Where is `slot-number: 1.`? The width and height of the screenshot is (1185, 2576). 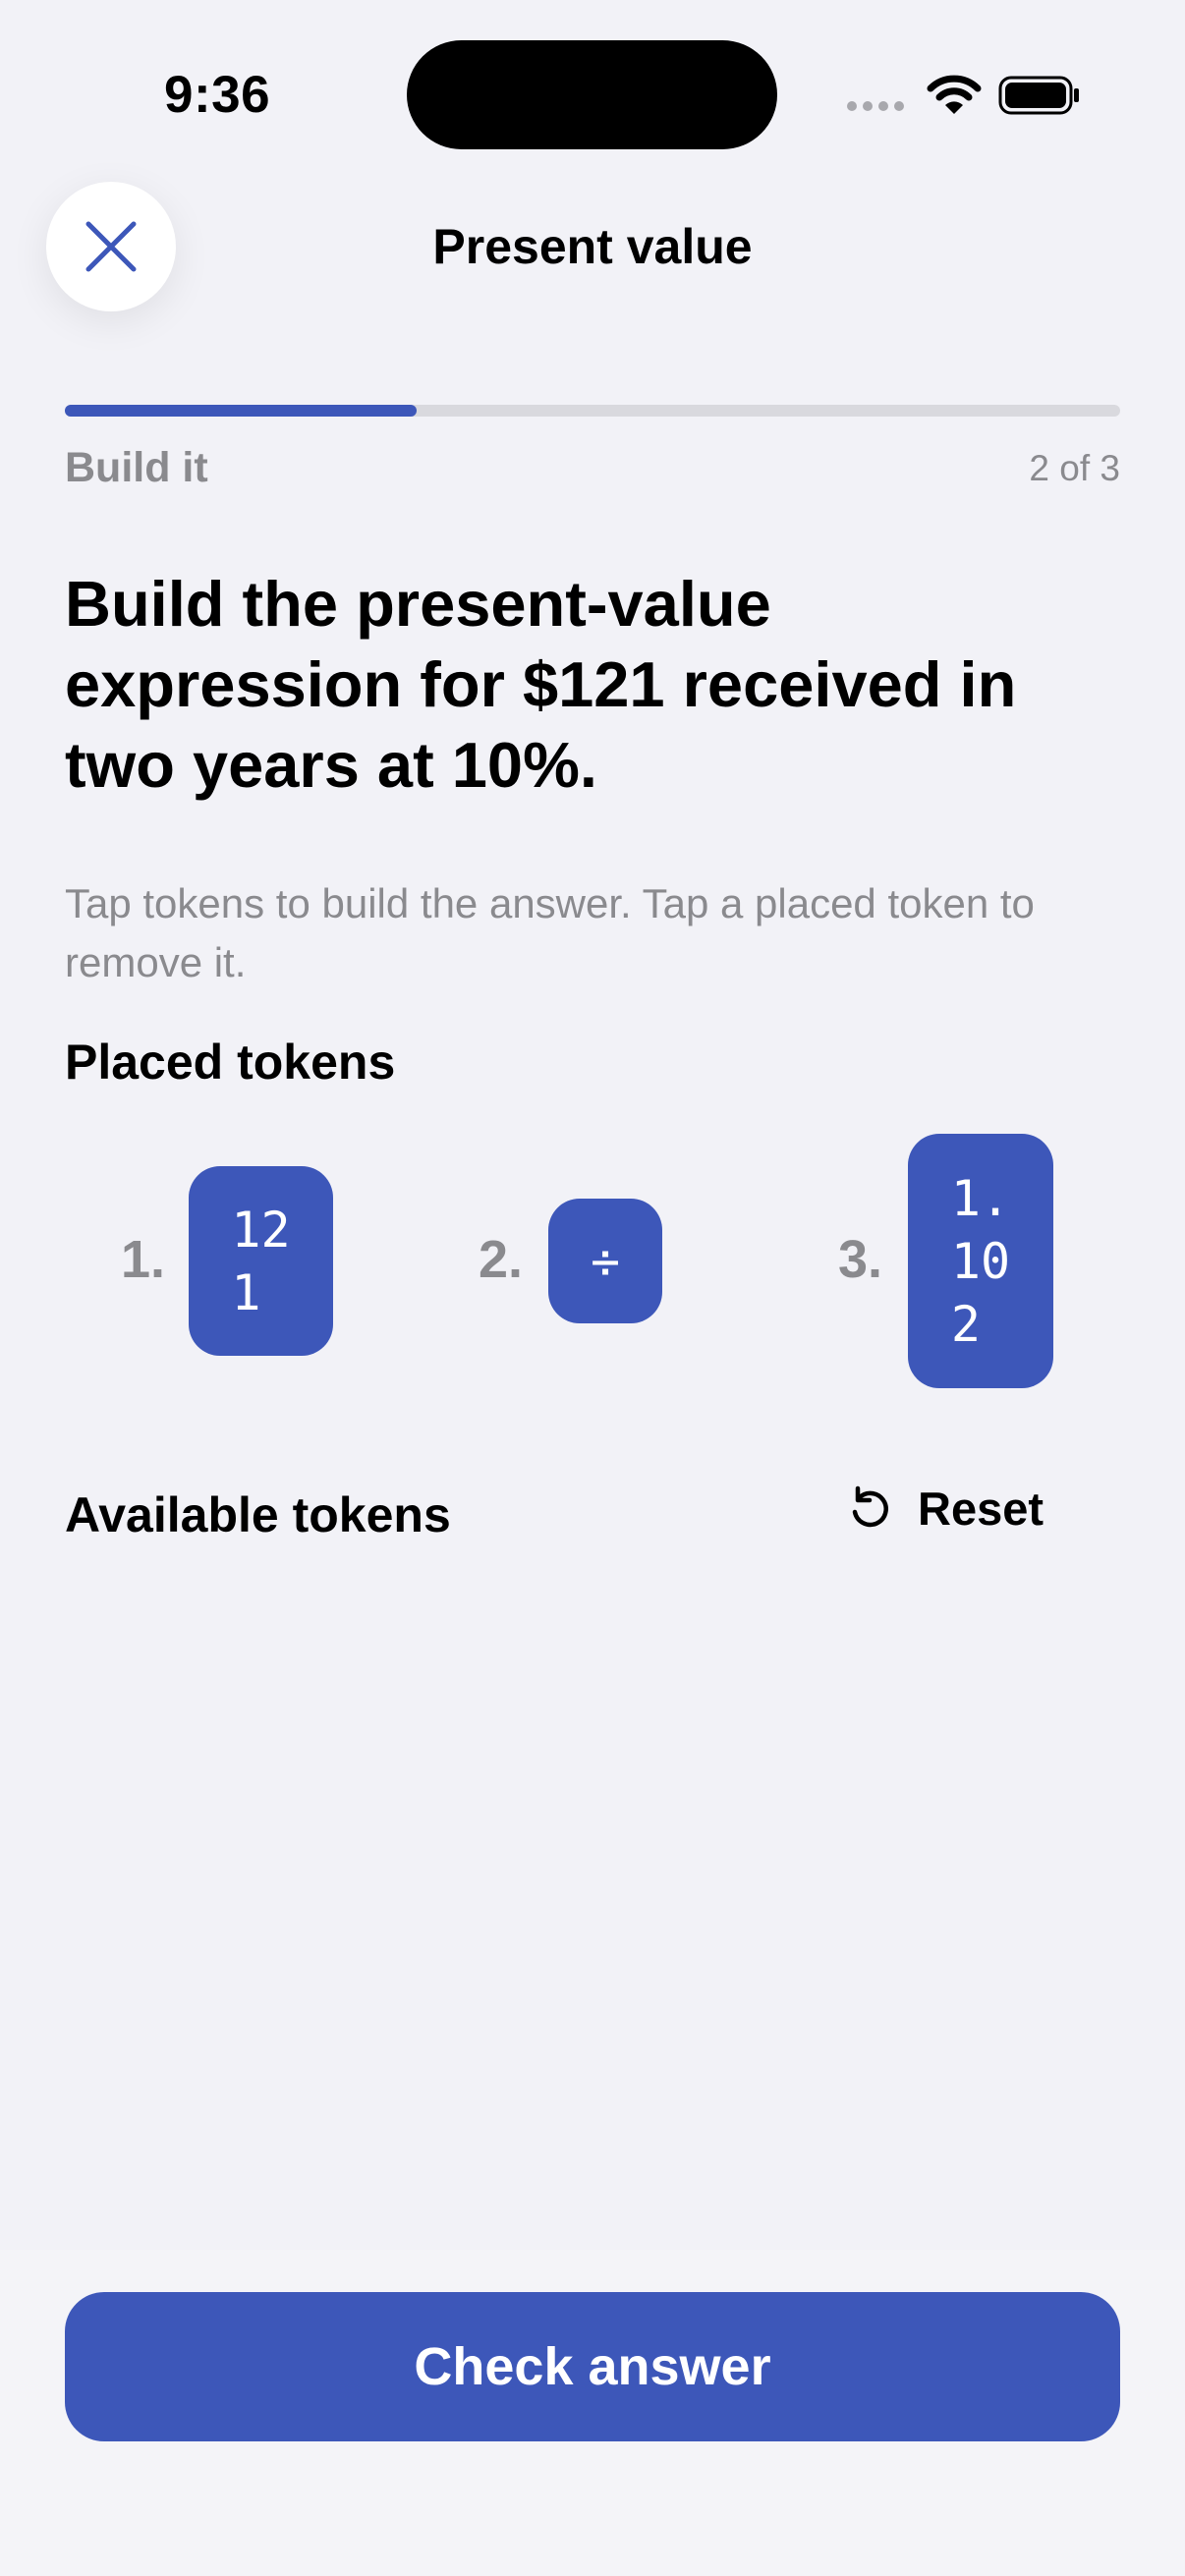
slot-number: 1. is located at coordinates (144, 1259).